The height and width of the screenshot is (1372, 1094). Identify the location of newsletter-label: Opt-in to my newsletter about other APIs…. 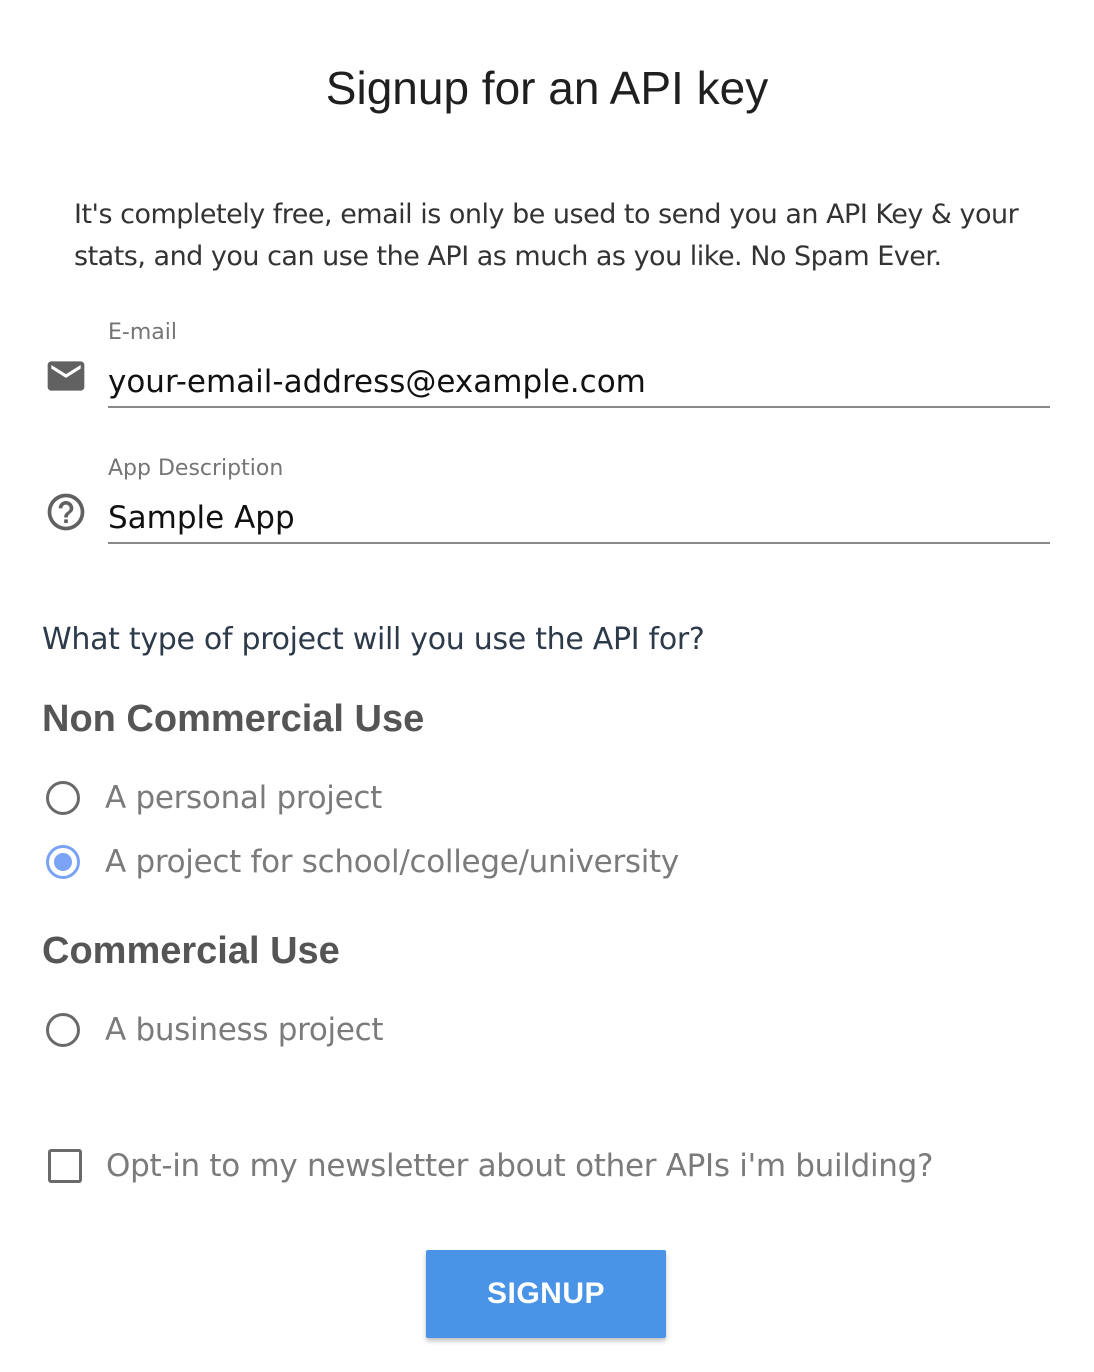
(520, 1166).